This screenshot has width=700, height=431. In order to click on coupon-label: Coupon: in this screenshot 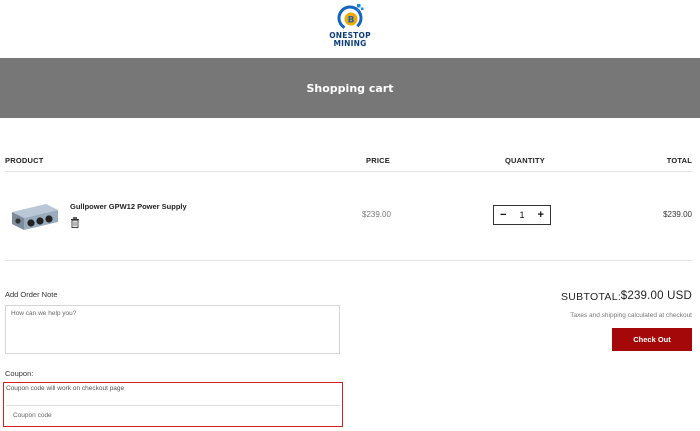, I will do `click(19, 373)`.